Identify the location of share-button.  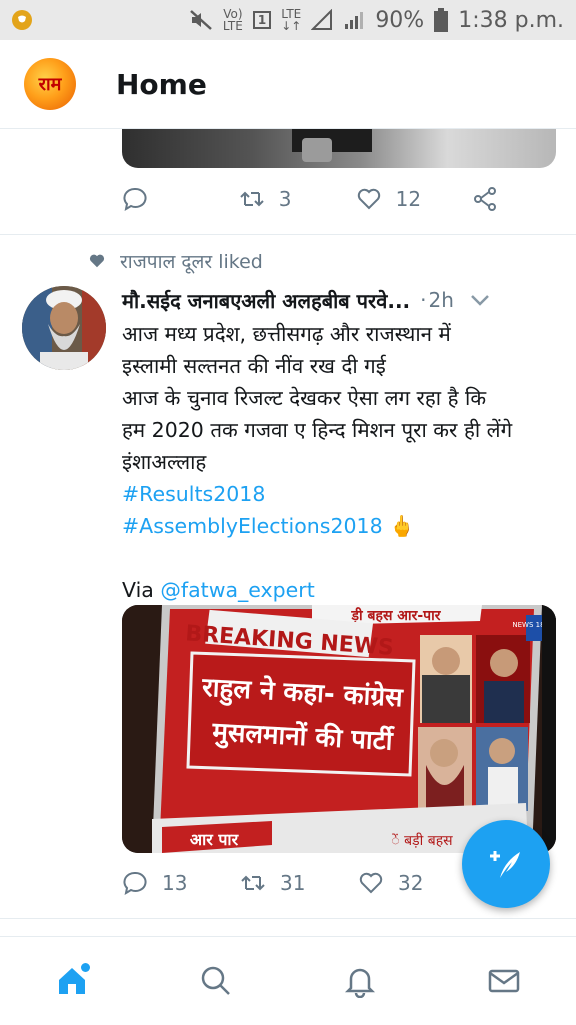
(492, 199).